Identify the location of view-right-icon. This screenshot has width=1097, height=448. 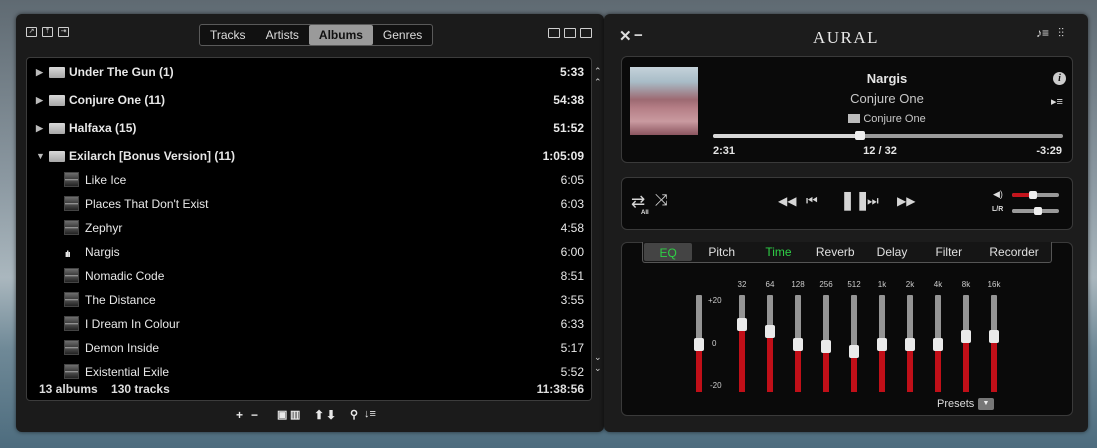
(586, 33).